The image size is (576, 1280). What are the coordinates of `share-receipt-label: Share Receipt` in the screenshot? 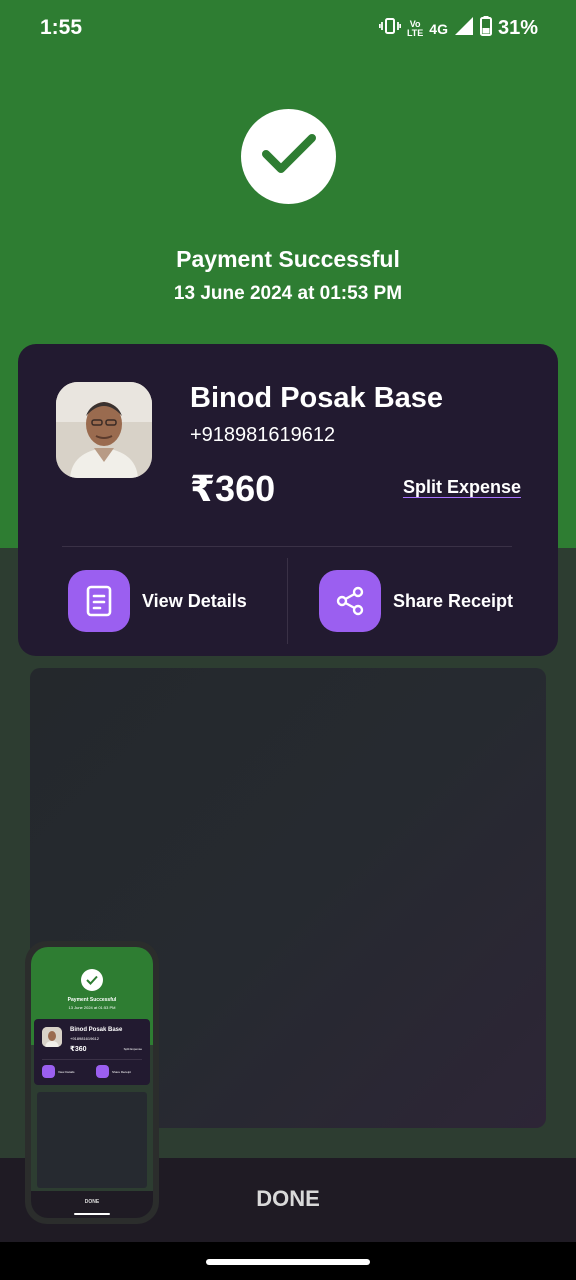 It's located at (453, 600).